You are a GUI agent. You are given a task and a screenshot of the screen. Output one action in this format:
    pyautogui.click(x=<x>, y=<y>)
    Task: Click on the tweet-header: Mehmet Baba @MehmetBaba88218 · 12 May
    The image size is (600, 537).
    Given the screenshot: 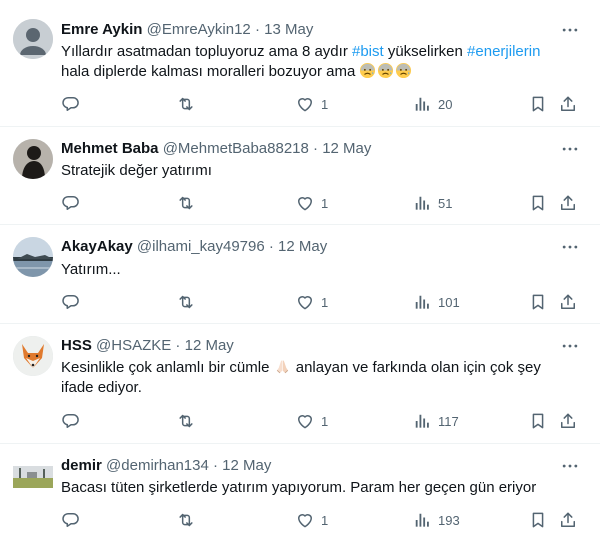 What is the action you would take?
    pyautogui.click(x=310, y=149)
    